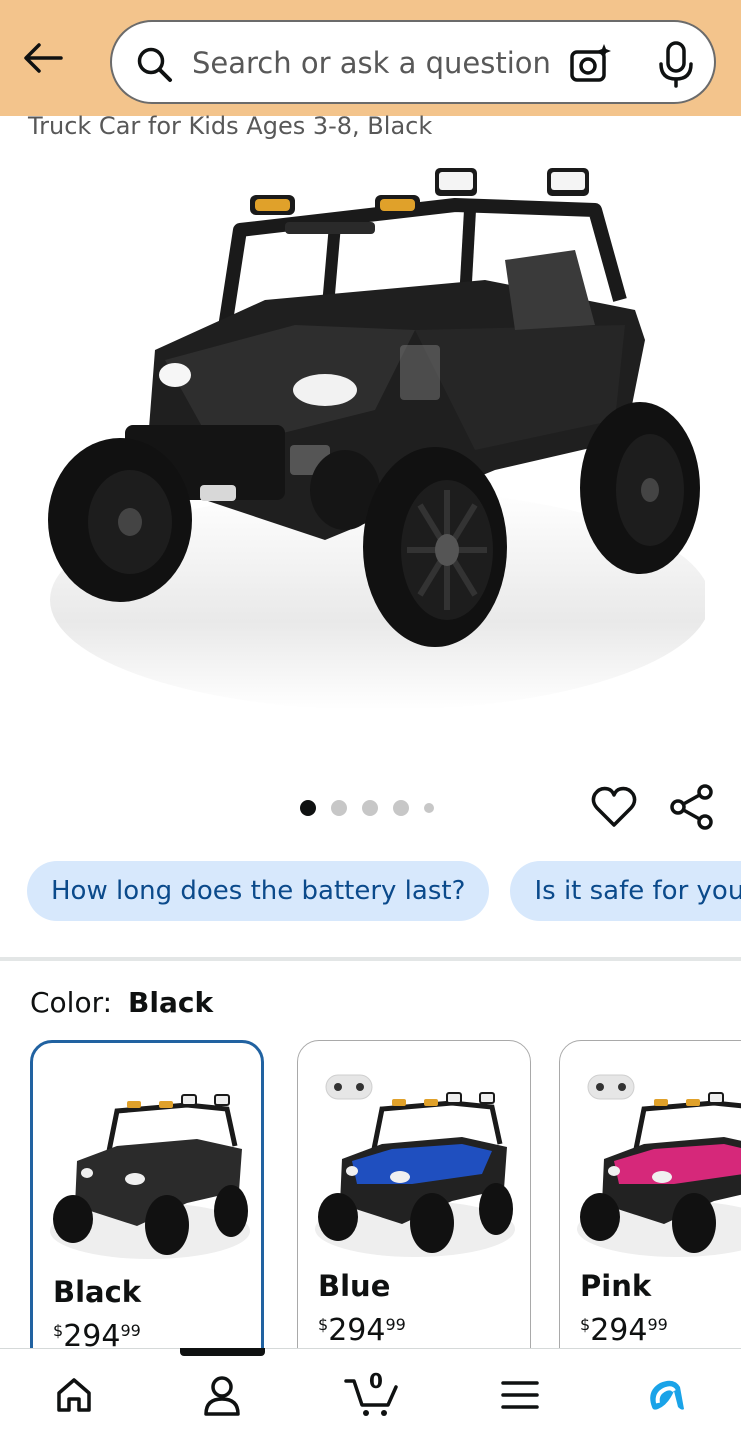  I want to click on swatch-color-name: Black, so click(97, 1292).